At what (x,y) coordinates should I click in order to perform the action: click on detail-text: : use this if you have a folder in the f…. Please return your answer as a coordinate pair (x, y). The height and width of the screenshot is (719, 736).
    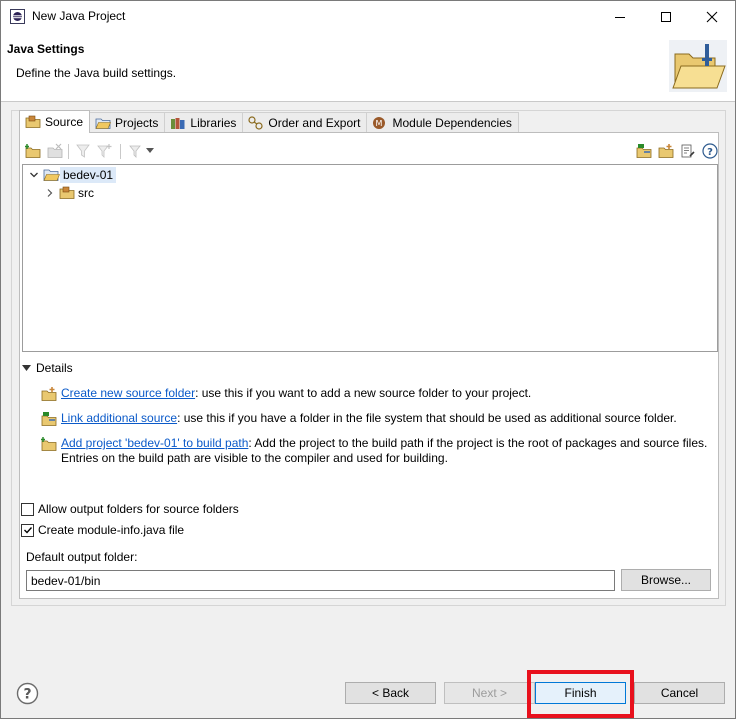
    Looking at the image, I should click on (427, 418).